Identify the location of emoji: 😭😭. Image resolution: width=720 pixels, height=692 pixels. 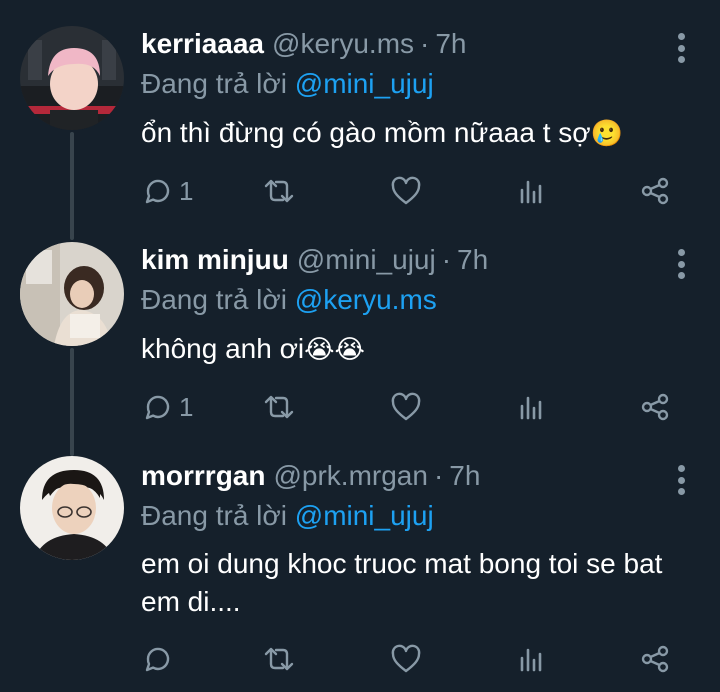
(334, 349).